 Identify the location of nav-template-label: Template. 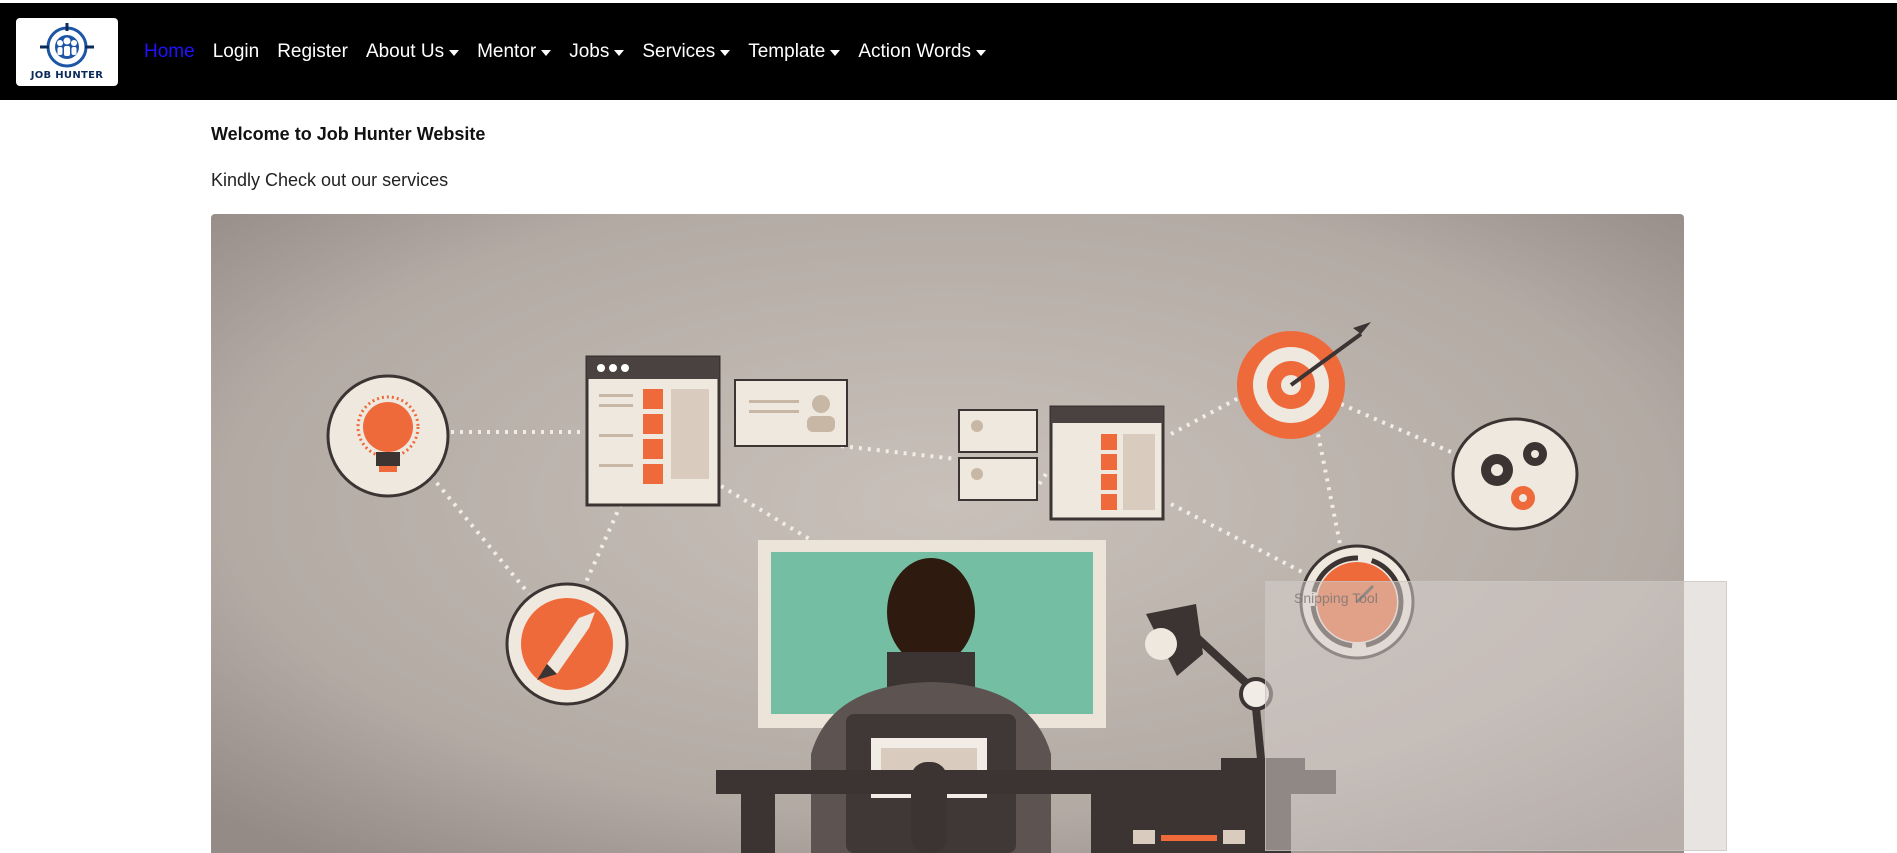
(787, 51).